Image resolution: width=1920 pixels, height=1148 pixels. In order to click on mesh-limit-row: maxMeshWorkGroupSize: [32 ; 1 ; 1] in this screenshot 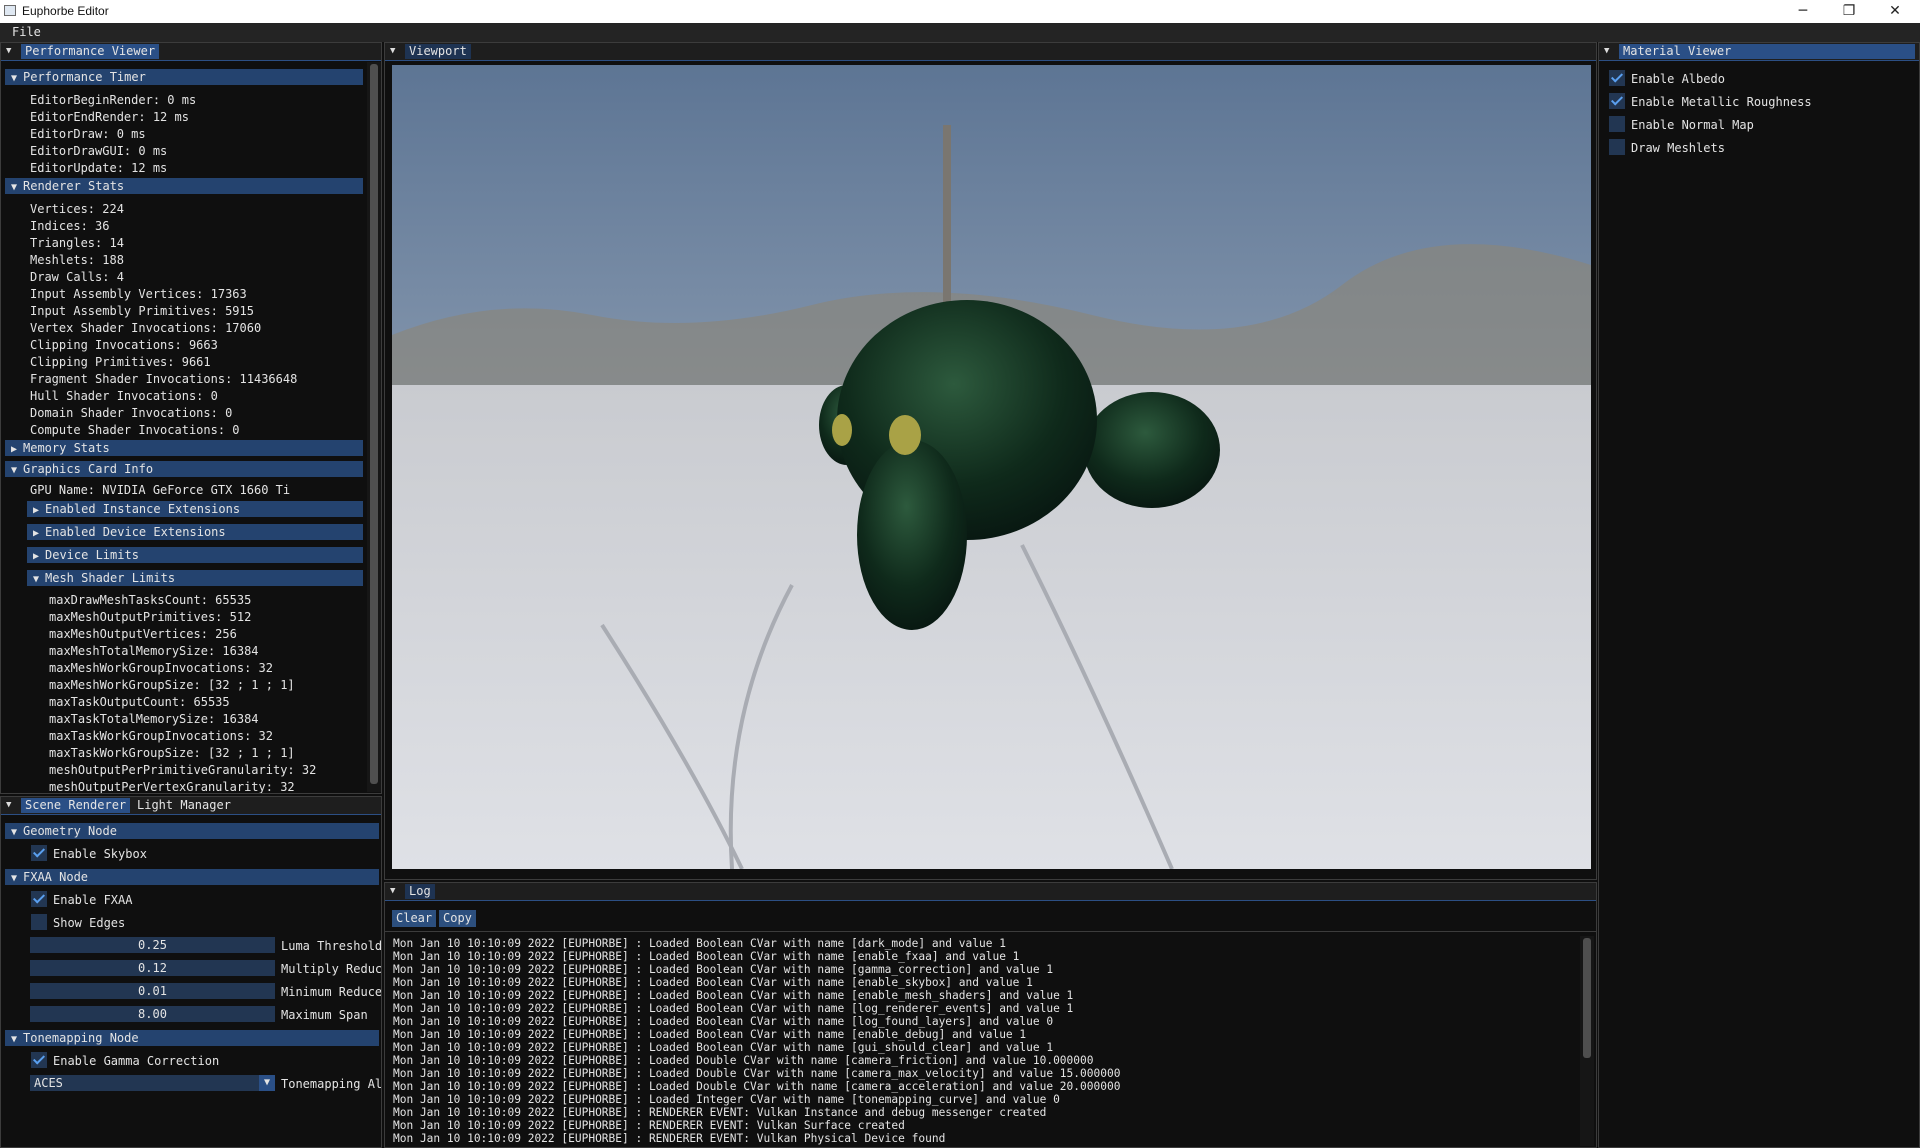, I will do `click(172, 685)`.